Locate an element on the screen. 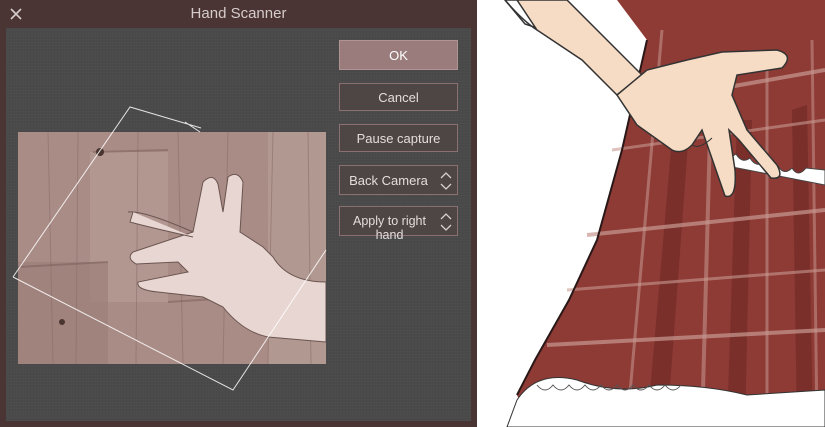  dialog-title: Hand Scanner is located at coordinates (238, 13).